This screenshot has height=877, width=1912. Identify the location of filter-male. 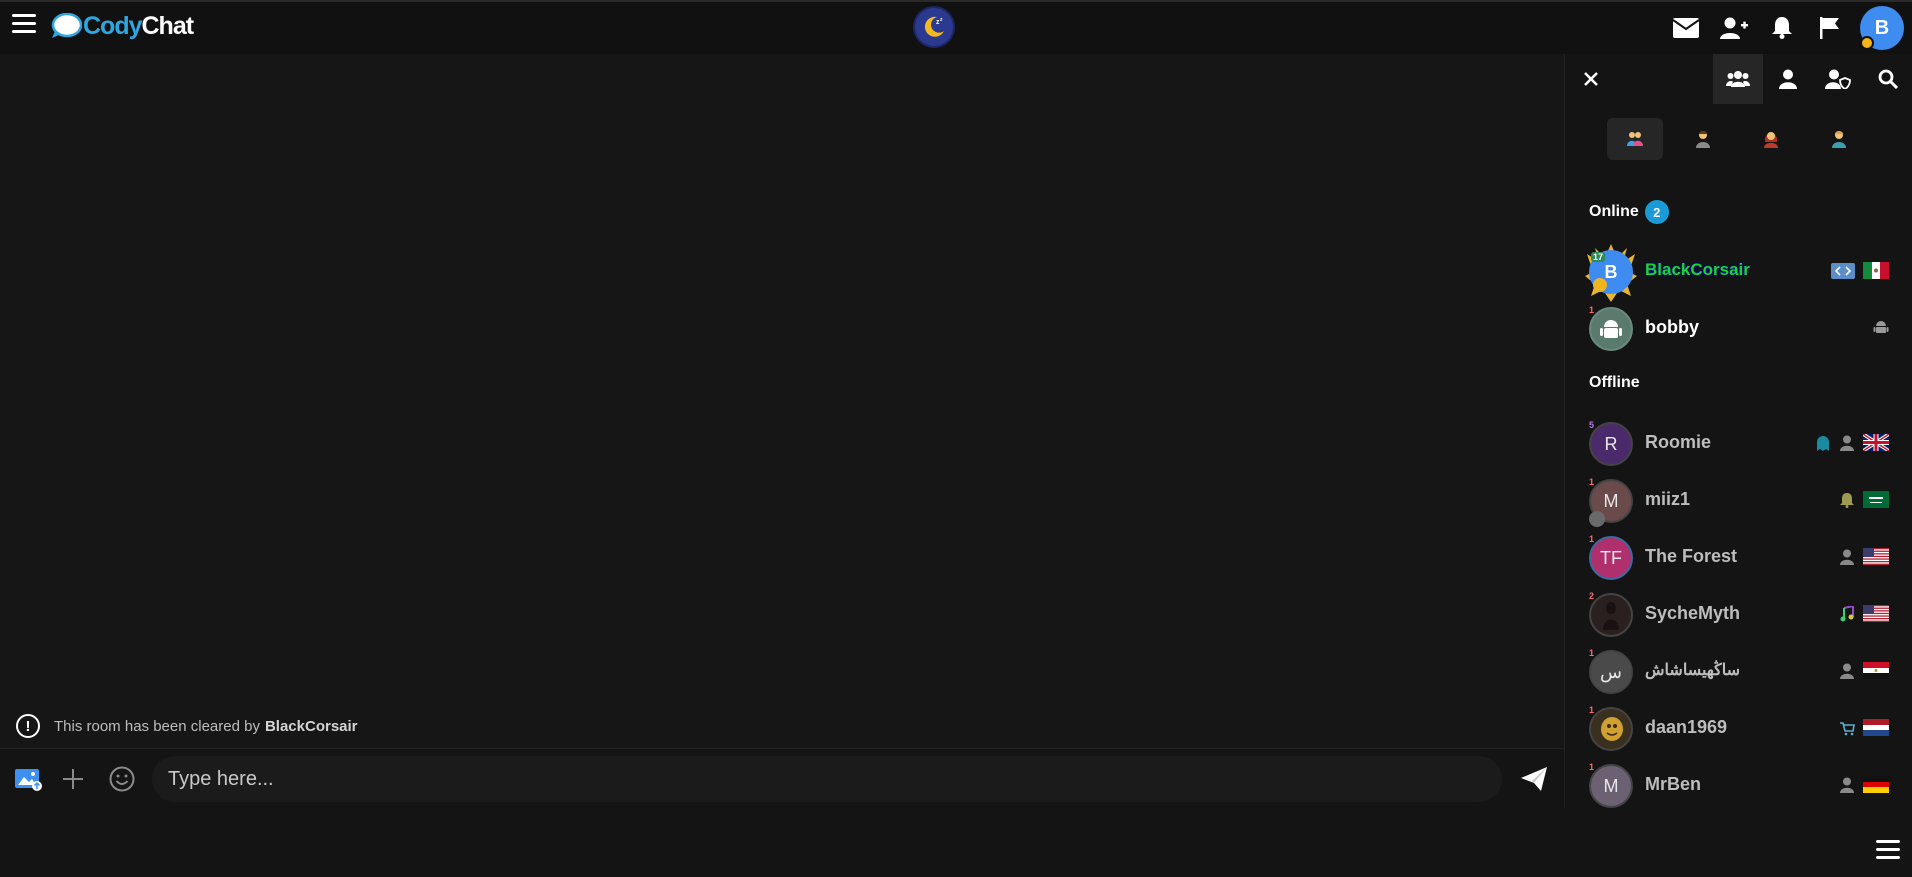
(1703, 139).